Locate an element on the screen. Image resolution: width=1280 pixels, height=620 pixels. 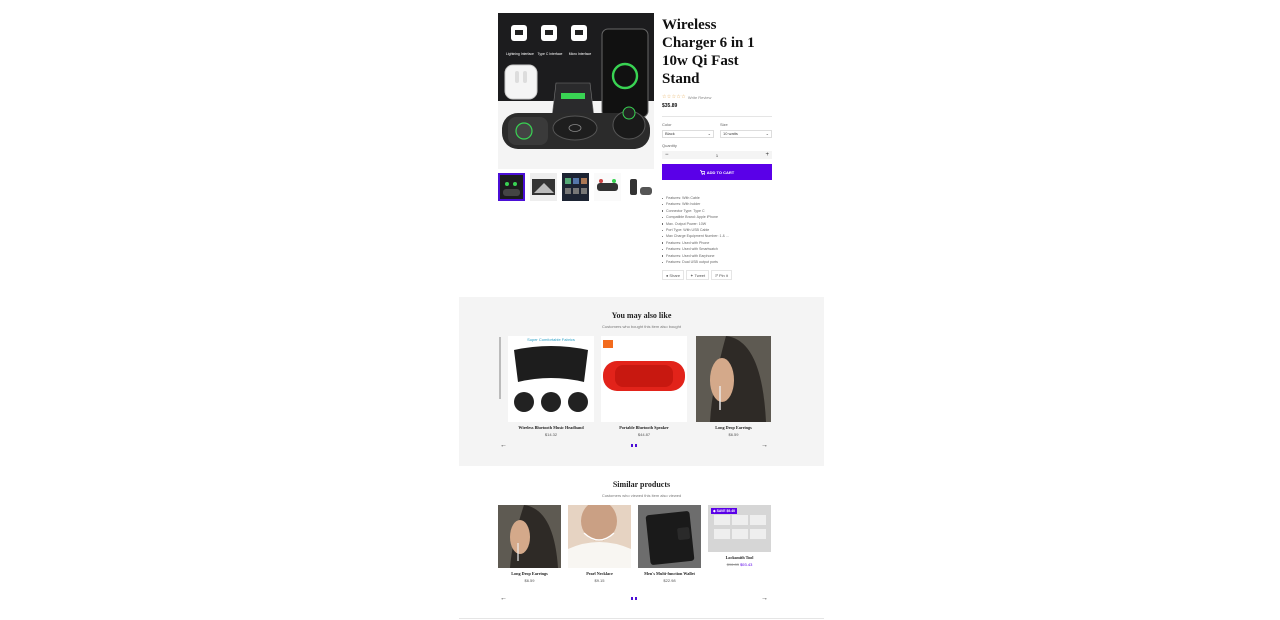
footer-divider is located at coordinates (641, 618).